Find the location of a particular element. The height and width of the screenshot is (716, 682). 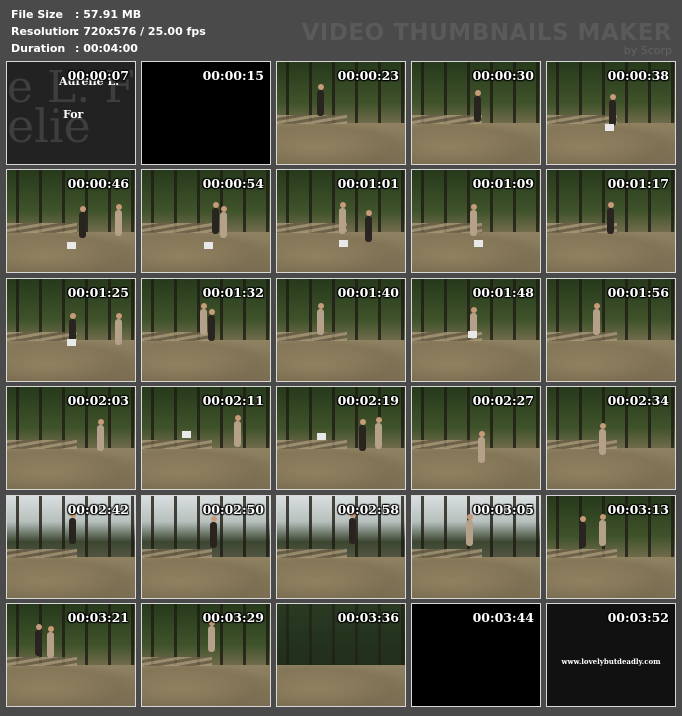

timestamp-label: 00:00:46 is located at coordinates (98, 184).